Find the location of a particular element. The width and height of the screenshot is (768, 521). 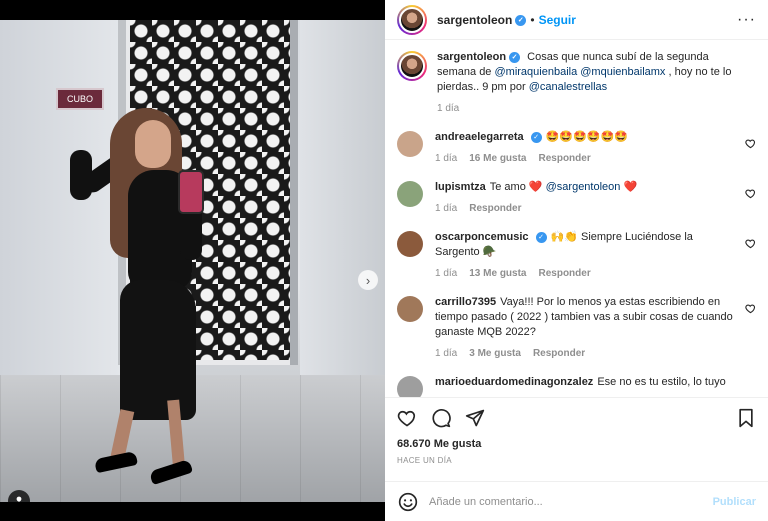

comment-icon is located at coordinates (441, 418).